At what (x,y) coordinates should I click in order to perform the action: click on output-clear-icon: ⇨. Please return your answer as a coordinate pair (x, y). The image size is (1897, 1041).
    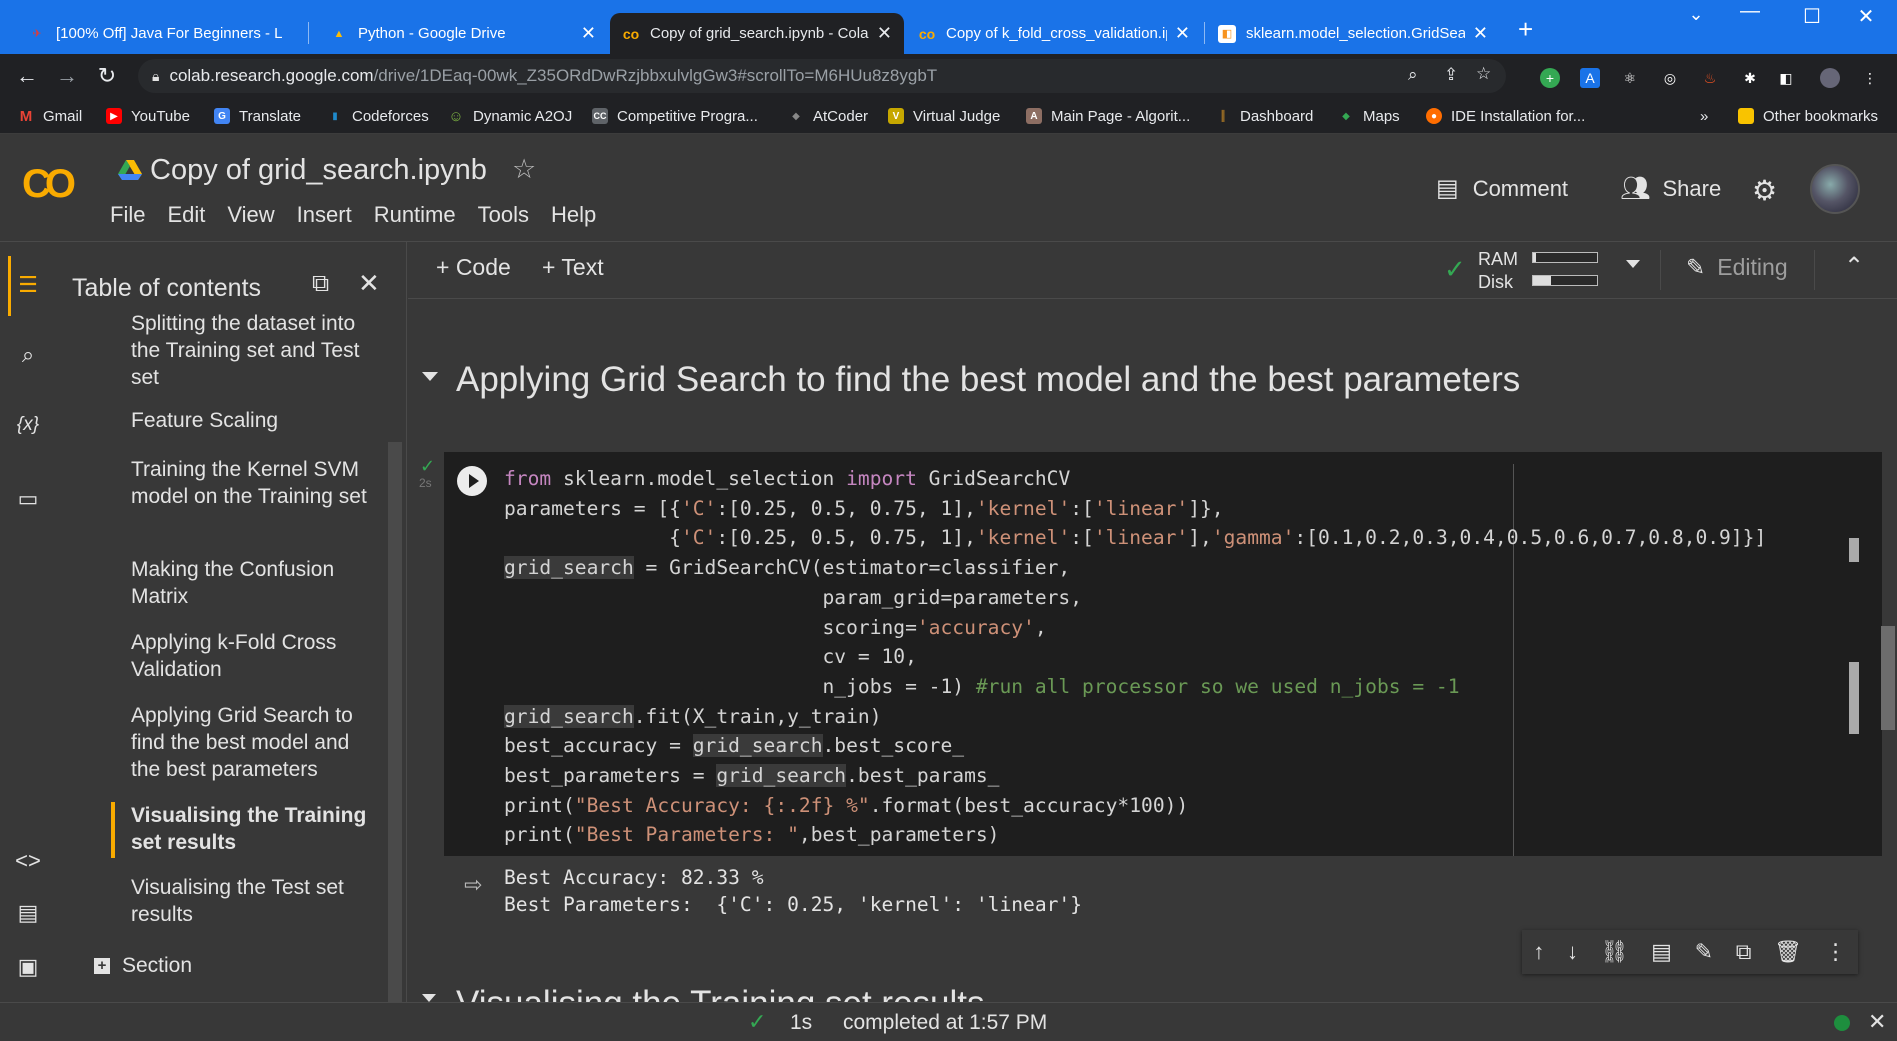
    Looking at the image, I should click on (473, 885).